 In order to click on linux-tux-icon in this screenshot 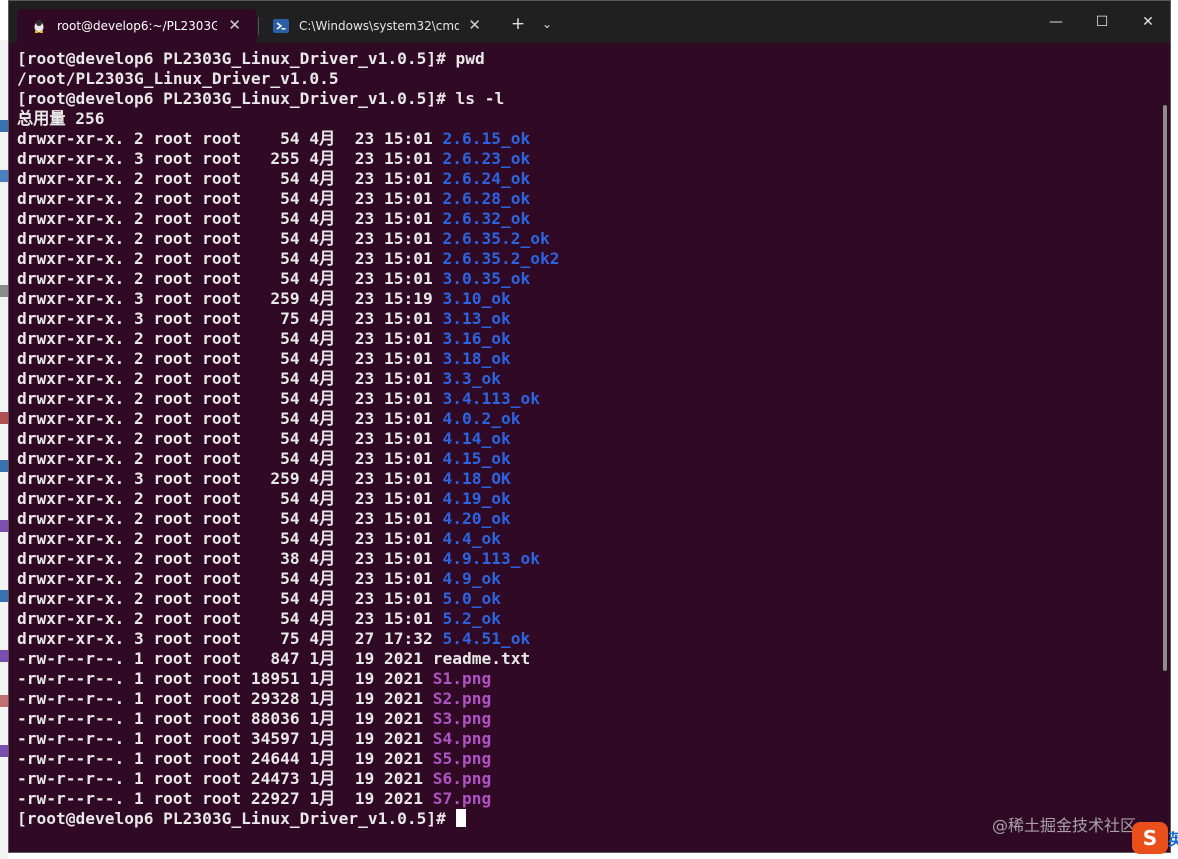, I will do `click(39, 26)`.